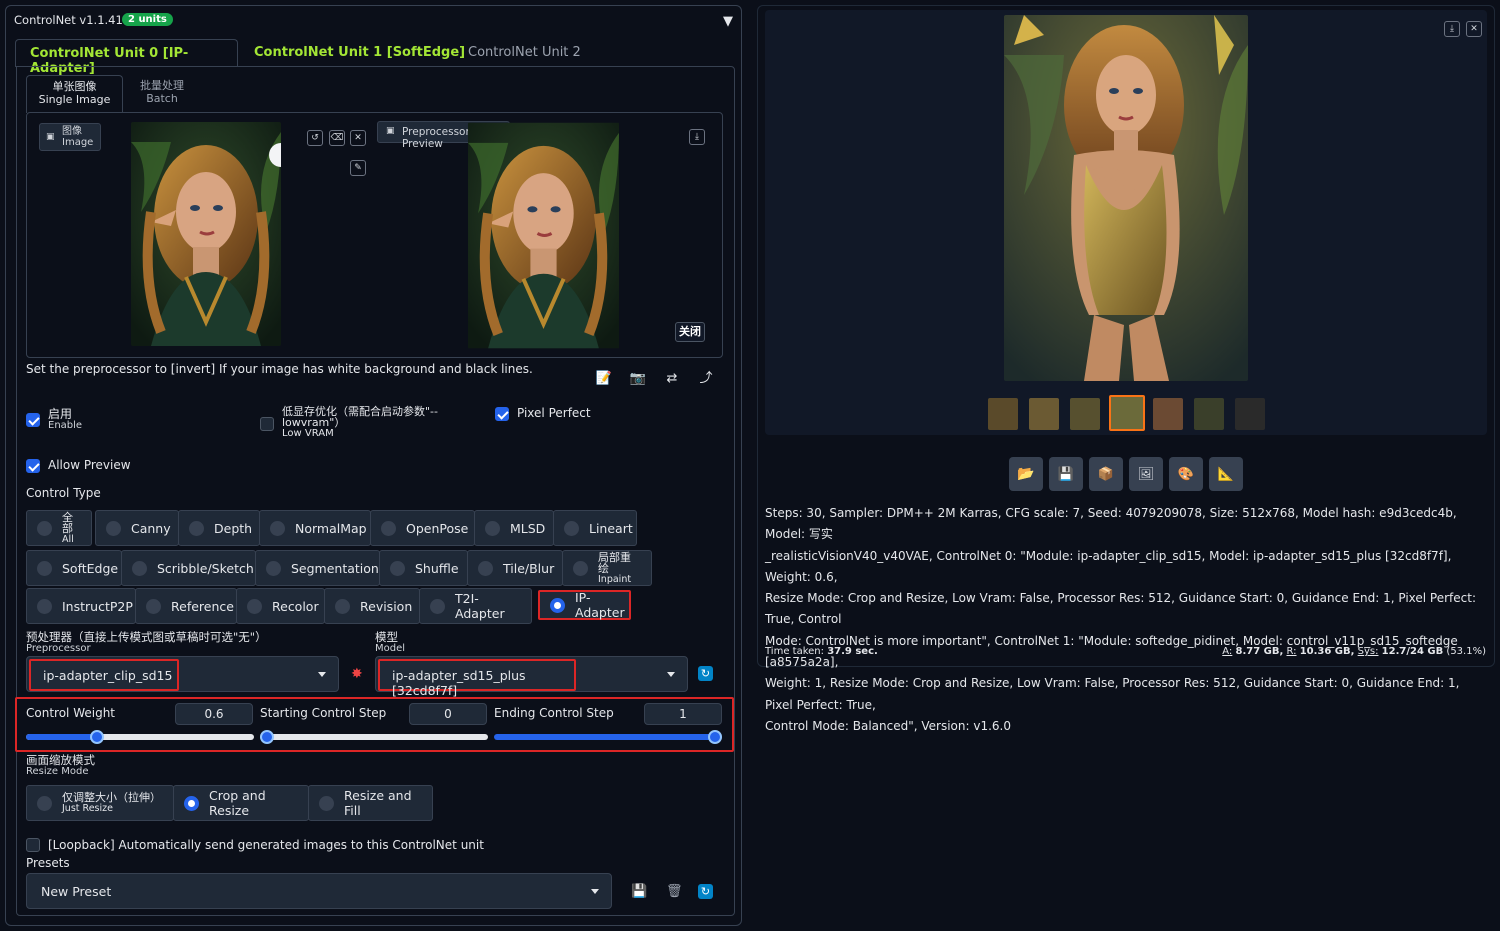 The image size is (1500, 931). What do you see at coordinates (241, 803) in the screenshot?
I see `resize-crop-and-resize: Crop and Resize` at bounding box center [241, 803].